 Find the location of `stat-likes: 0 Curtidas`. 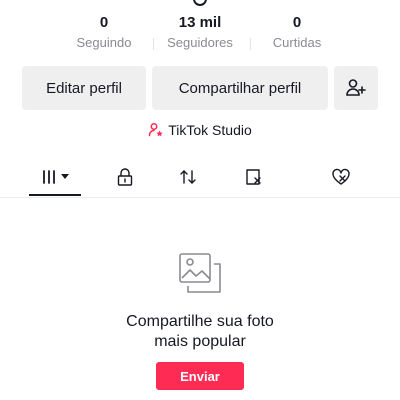

stat-likes: 0 Curtidas is located at coordinates (297, 33).